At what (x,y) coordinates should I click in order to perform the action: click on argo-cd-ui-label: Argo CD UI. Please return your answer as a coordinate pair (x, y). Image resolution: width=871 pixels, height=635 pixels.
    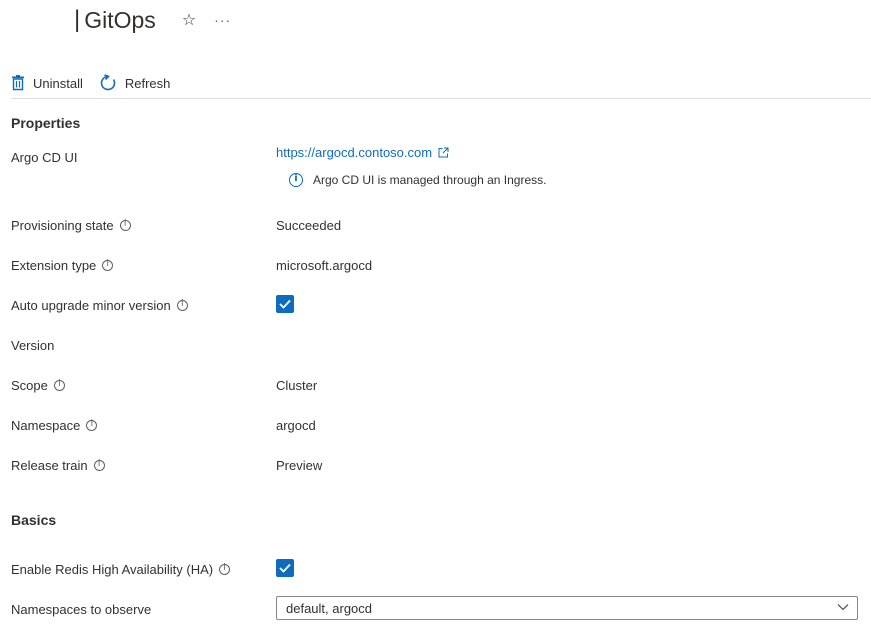
    Looking at the image, I should click on (44, 157).